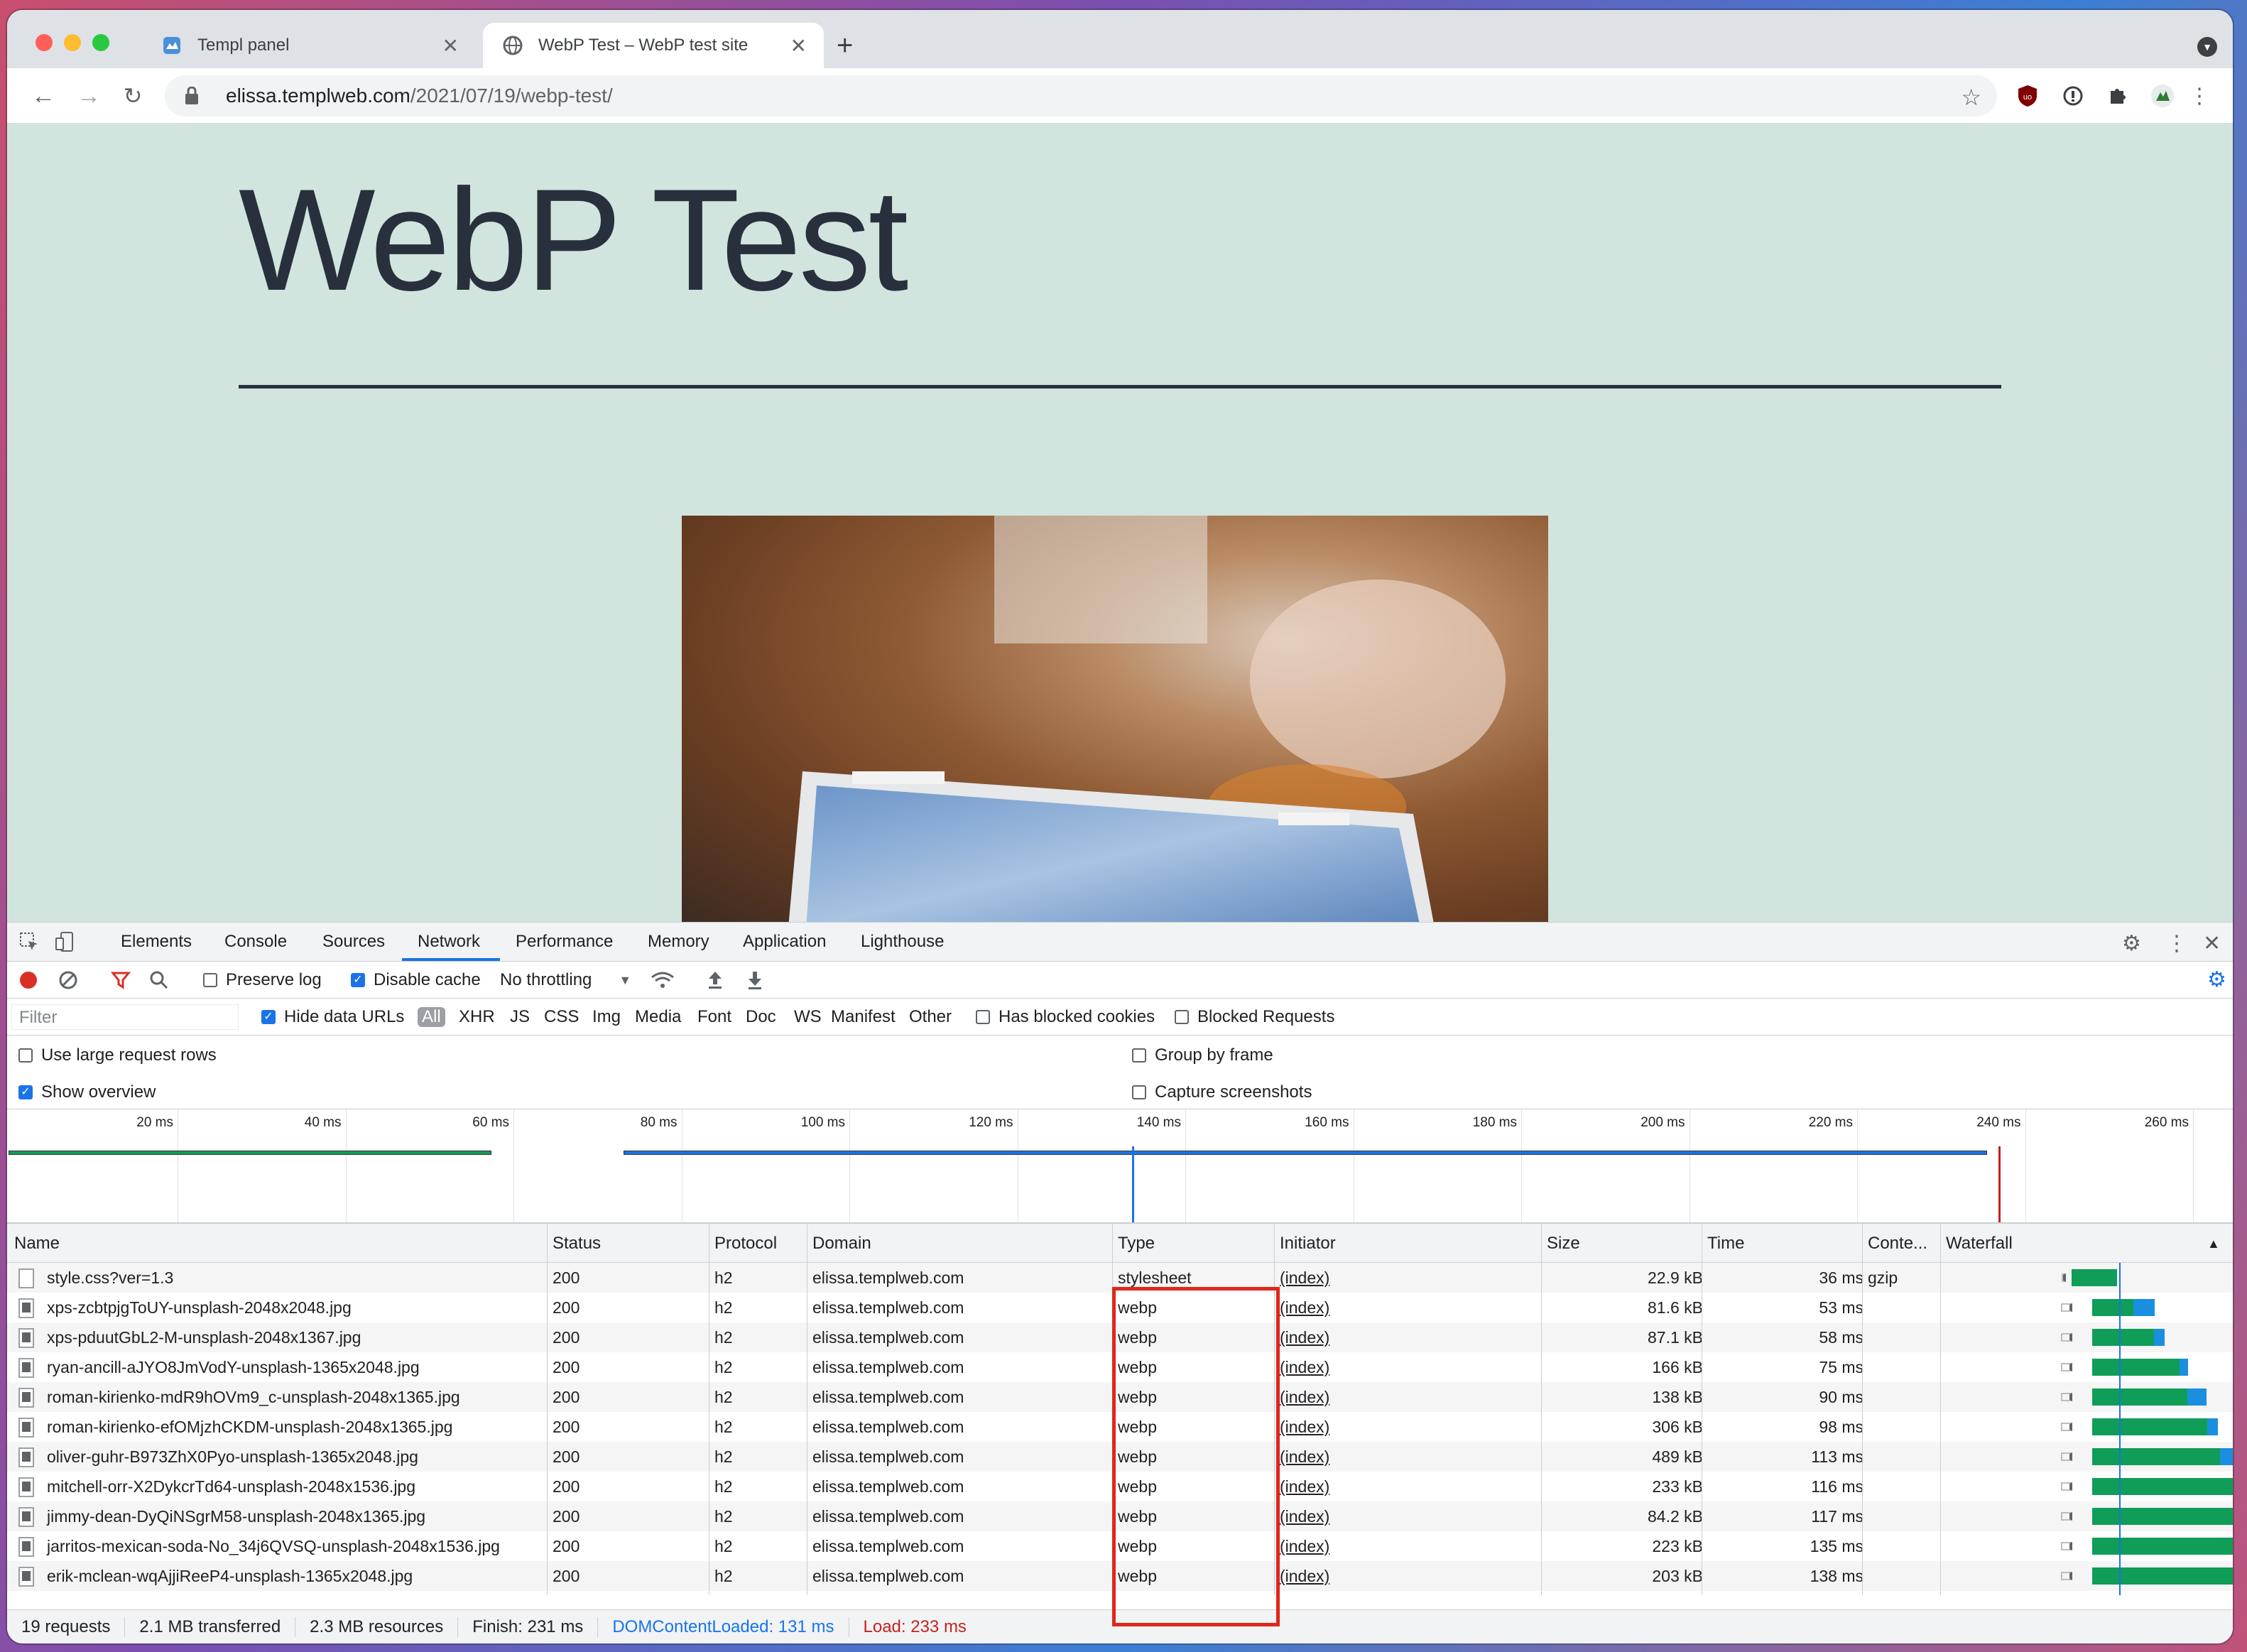  Describe the element at coordinates (755, 980) in the screenshot. I see `export-har-icon` at that location.